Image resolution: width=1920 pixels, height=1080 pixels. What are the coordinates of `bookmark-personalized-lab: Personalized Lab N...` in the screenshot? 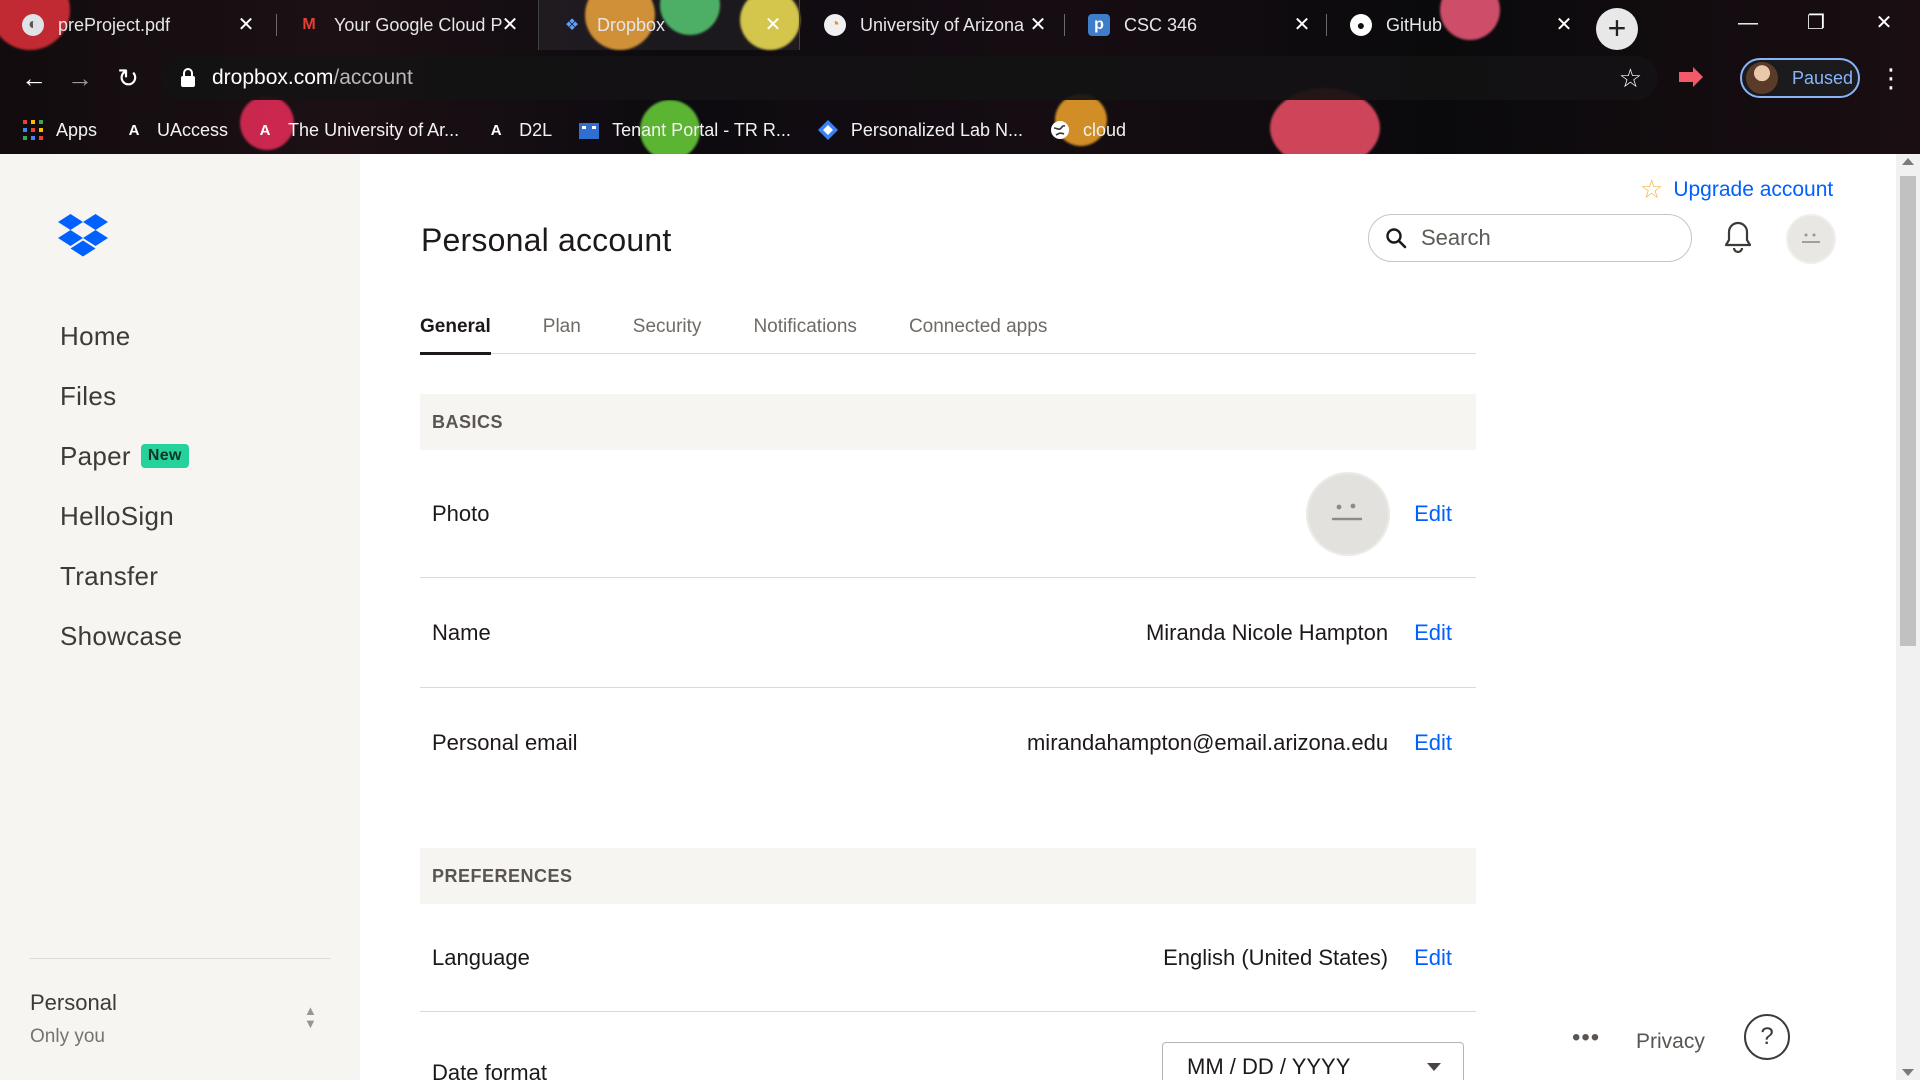 It's located at (920, 130).